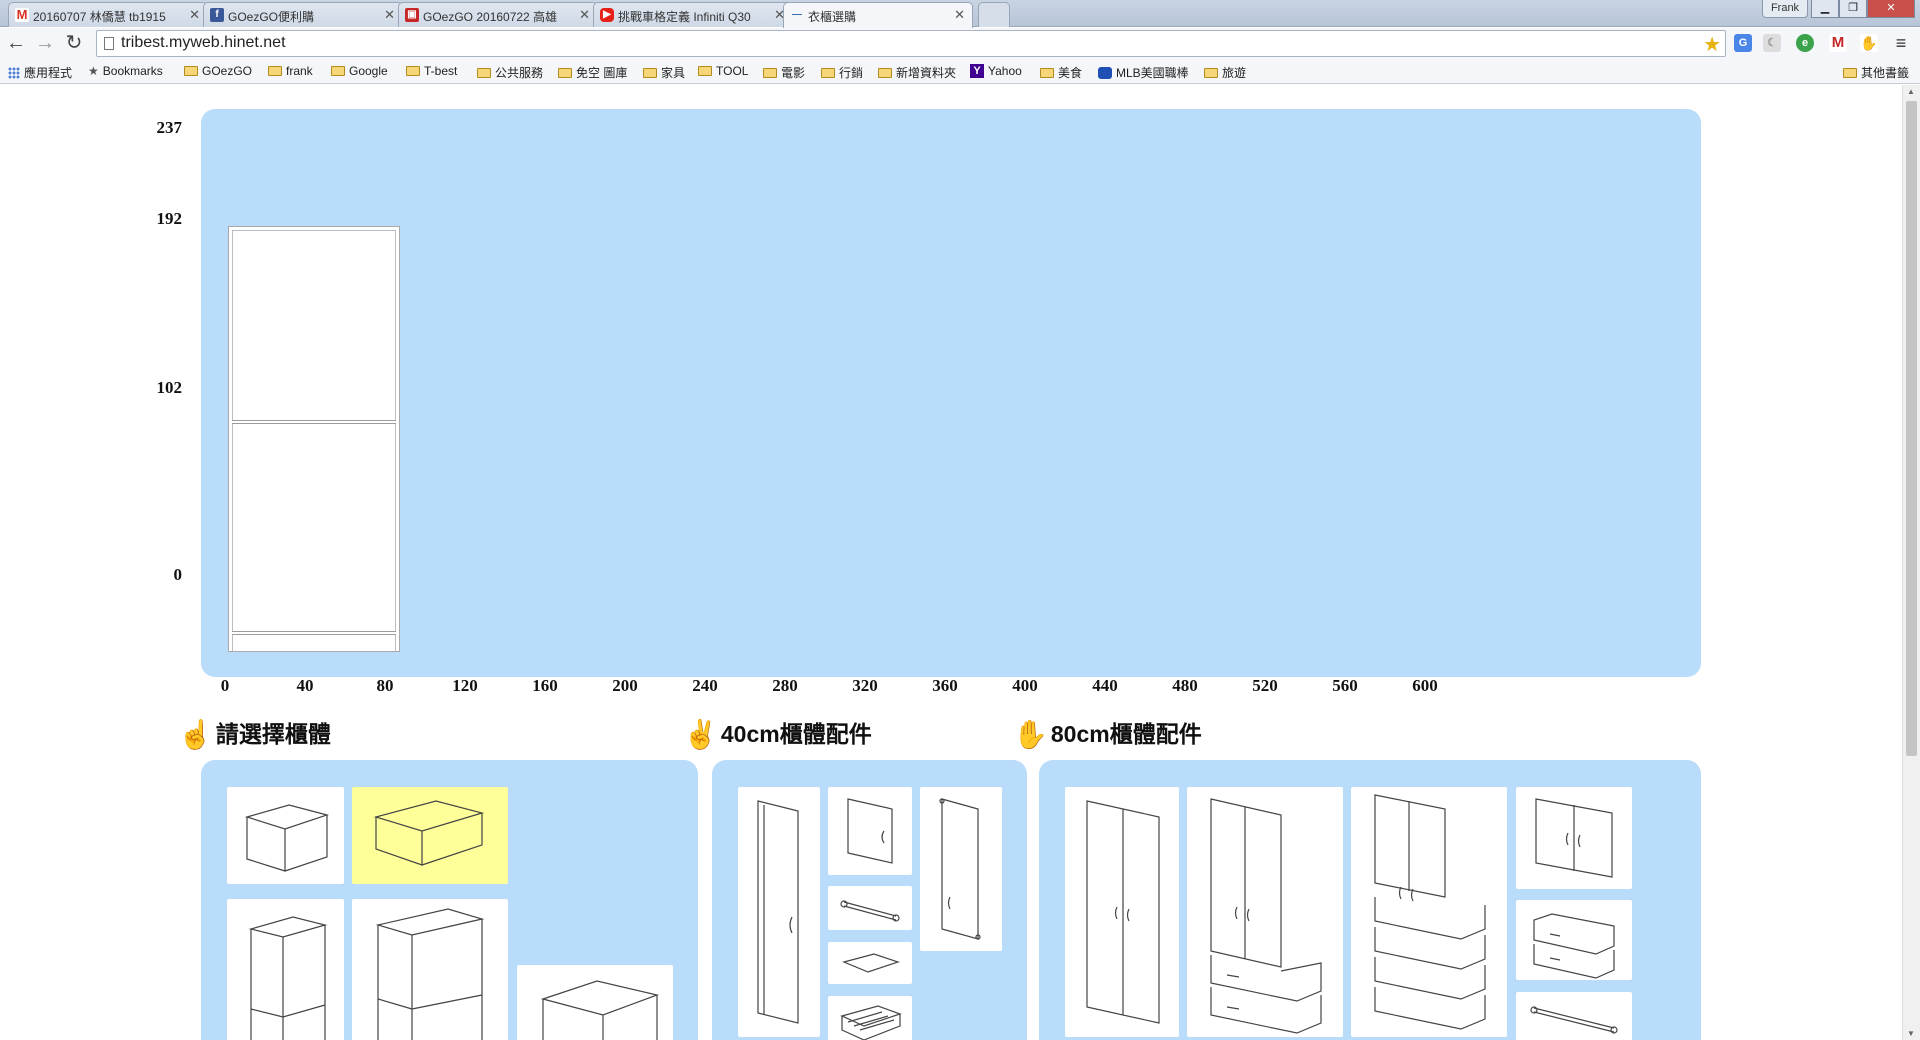 The image size is (1920, 1040). I want to click on vertical-scrollbar: ▲ ▼, so click(1911, 562).